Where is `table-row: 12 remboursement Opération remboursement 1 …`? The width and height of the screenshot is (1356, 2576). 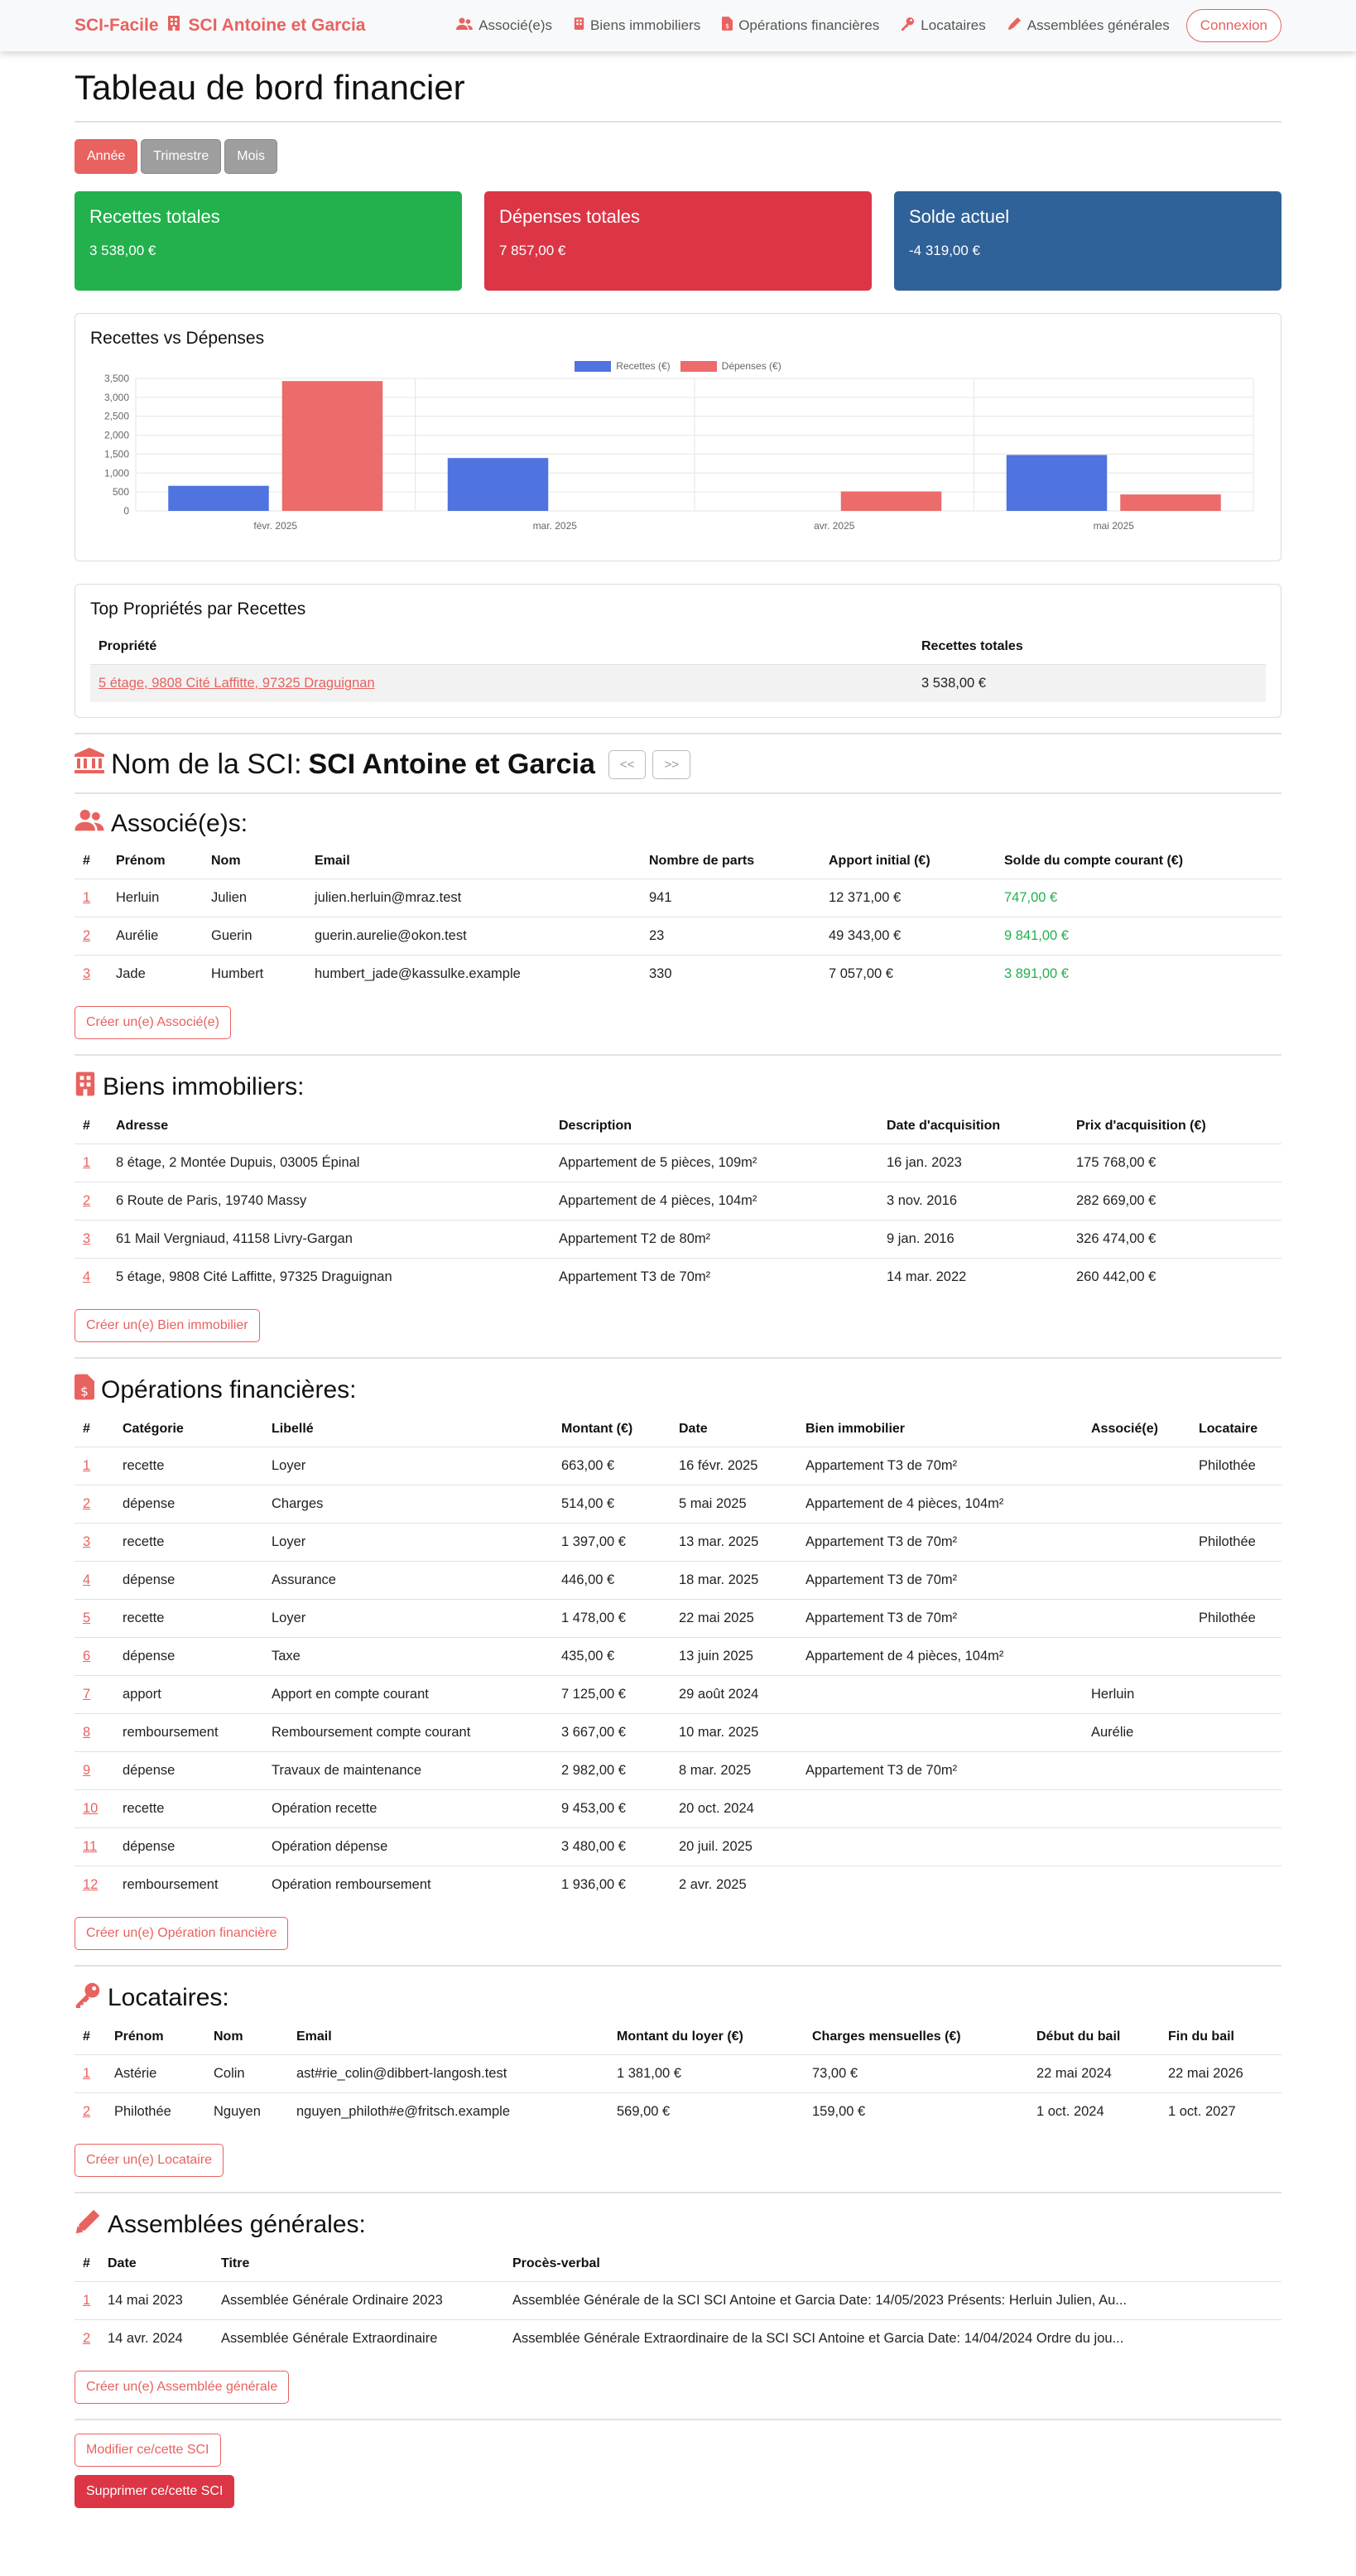 table-row: 12 remboursement Opération remboursement 1 … is located at coordinates (678, 1885).